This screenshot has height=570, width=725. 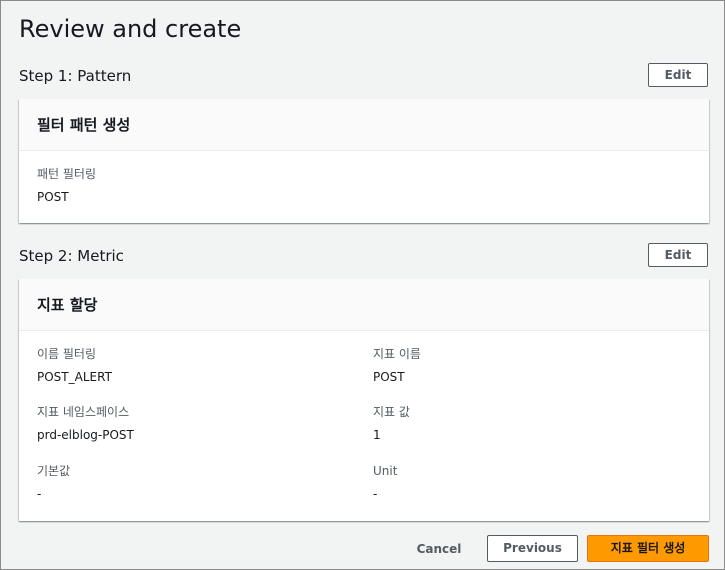 What do you see at coordinates (74, 377) in the screenshot?
I see `filter-name-value: POST_ALERT` at bounding box center [74, 377].